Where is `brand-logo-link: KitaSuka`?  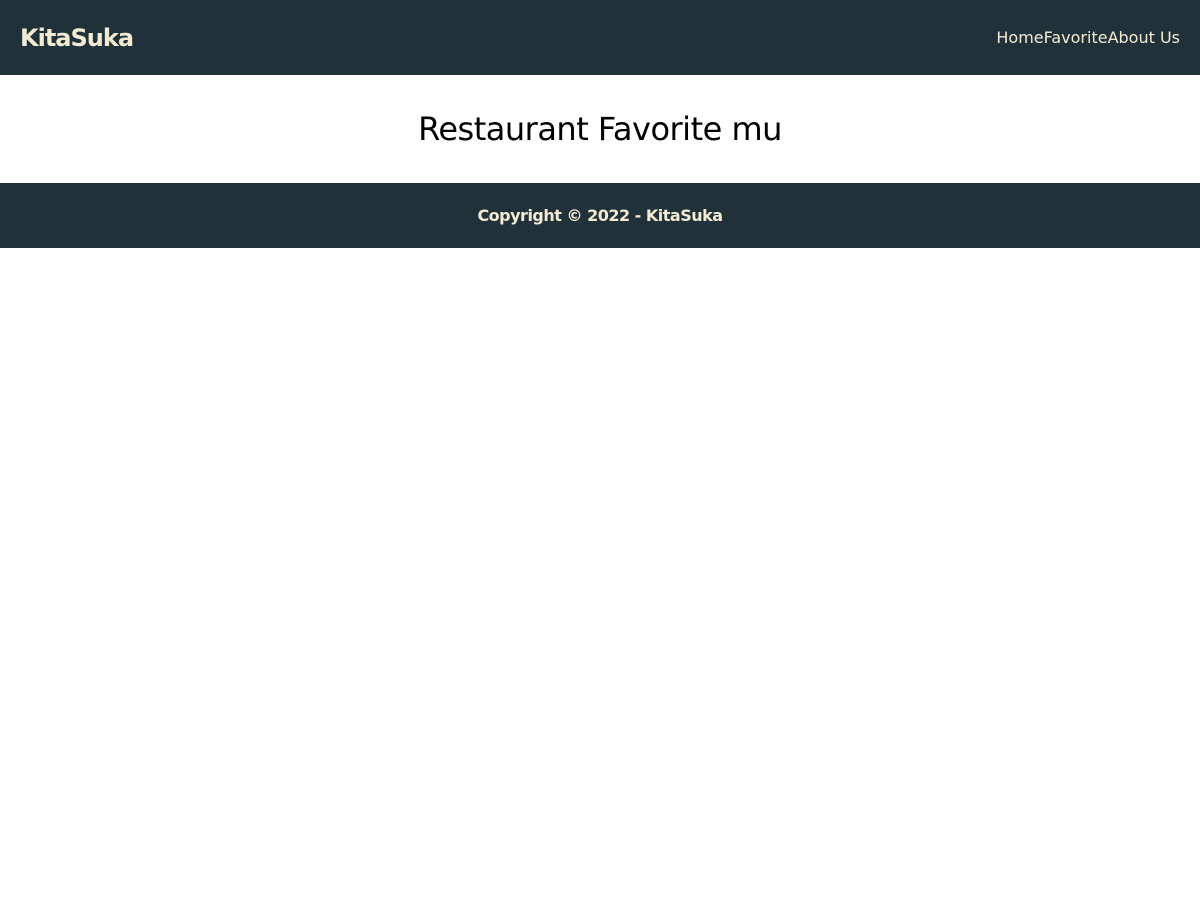 brand-logo-link: KitaSuka is located at coordinates (77, 38).